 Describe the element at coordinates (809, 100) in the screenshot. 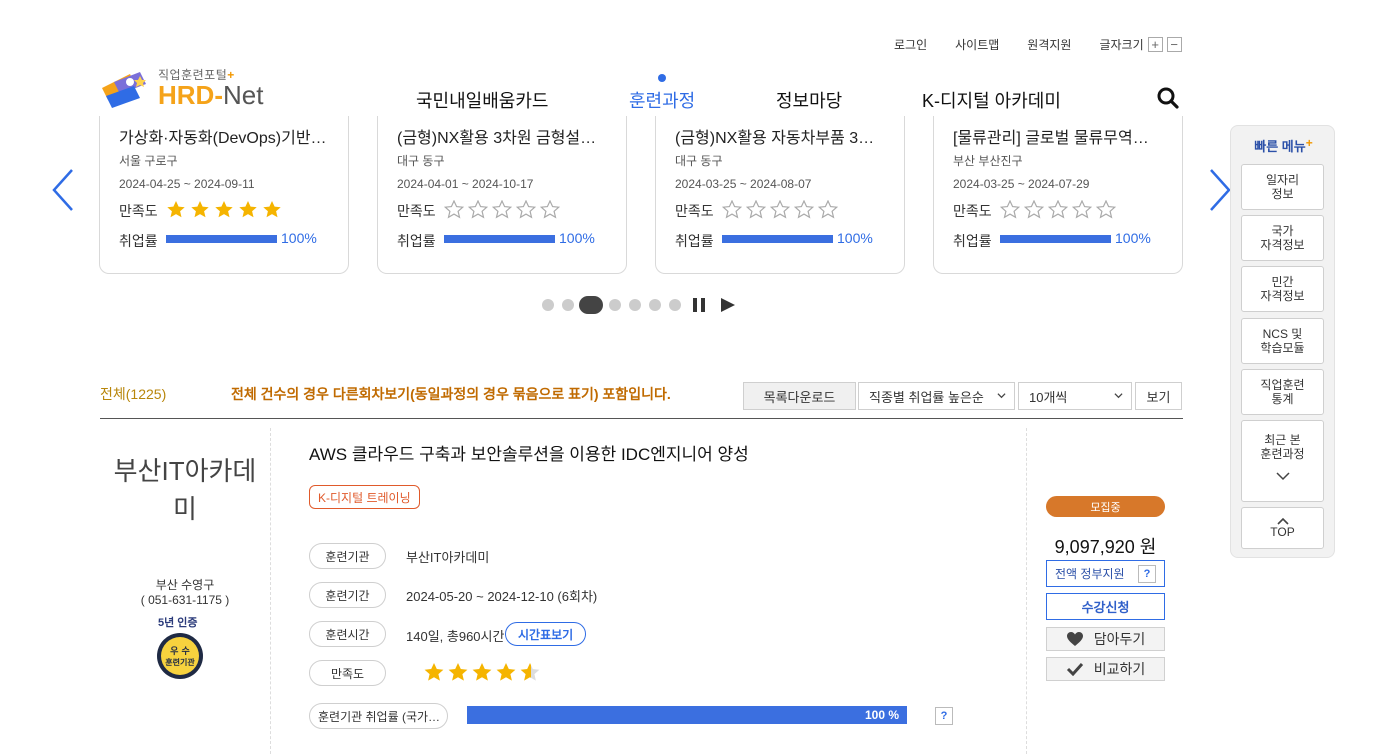

I see `nav-item-info: 정보마당` at that location.